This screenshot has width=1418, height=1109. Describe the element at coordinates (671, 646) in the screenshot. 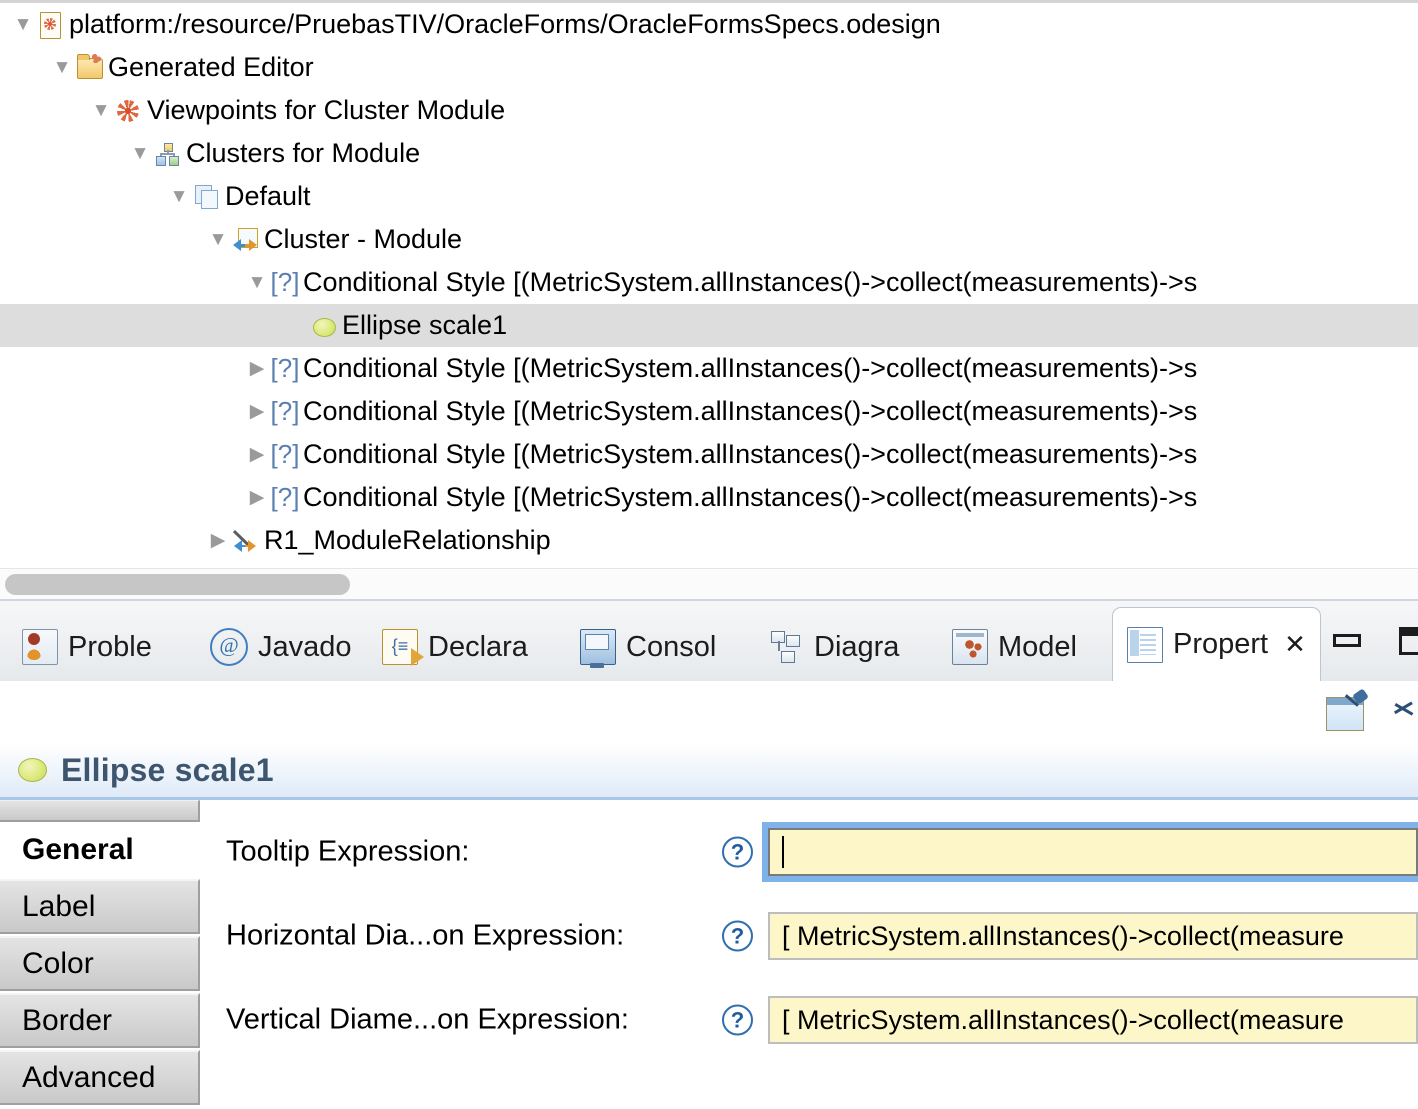

I see `tab-label: Consol` at that location.